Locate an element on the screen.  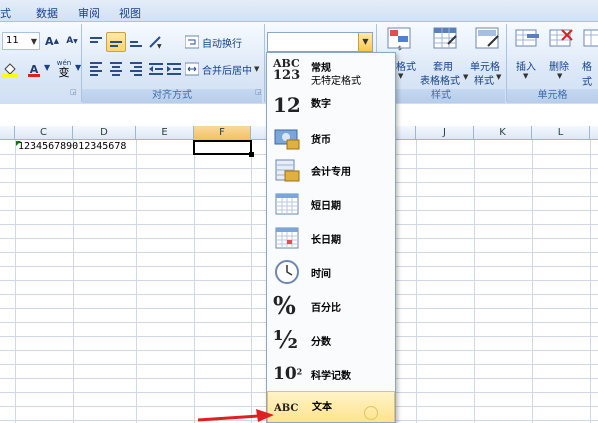
fraction-icon: ½ is located at coordinates (287, 340).